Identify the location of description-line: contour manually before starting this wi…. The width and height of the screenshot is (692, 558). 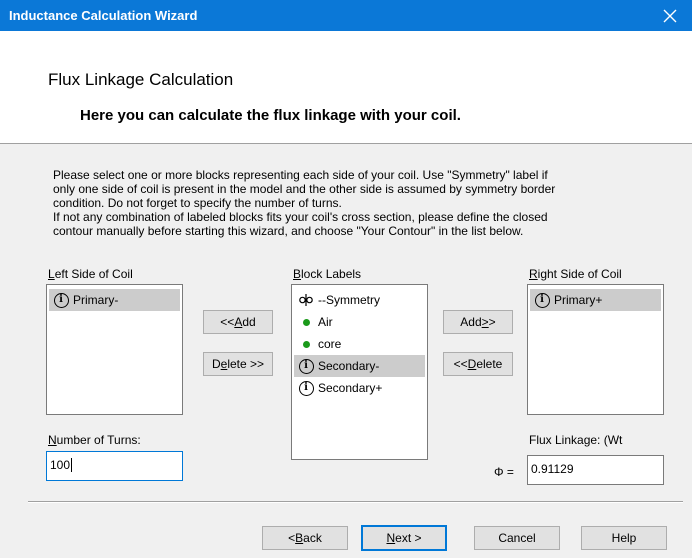
(288, 231).